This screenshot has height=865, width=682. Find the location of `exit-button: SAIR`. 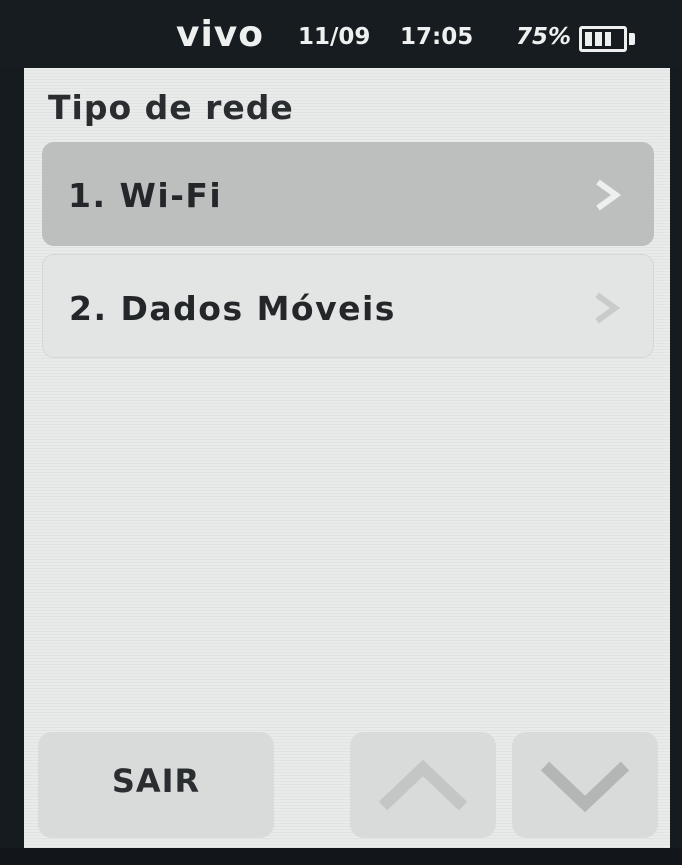

exit-button: SAIR is located at coordinates (156, 785).